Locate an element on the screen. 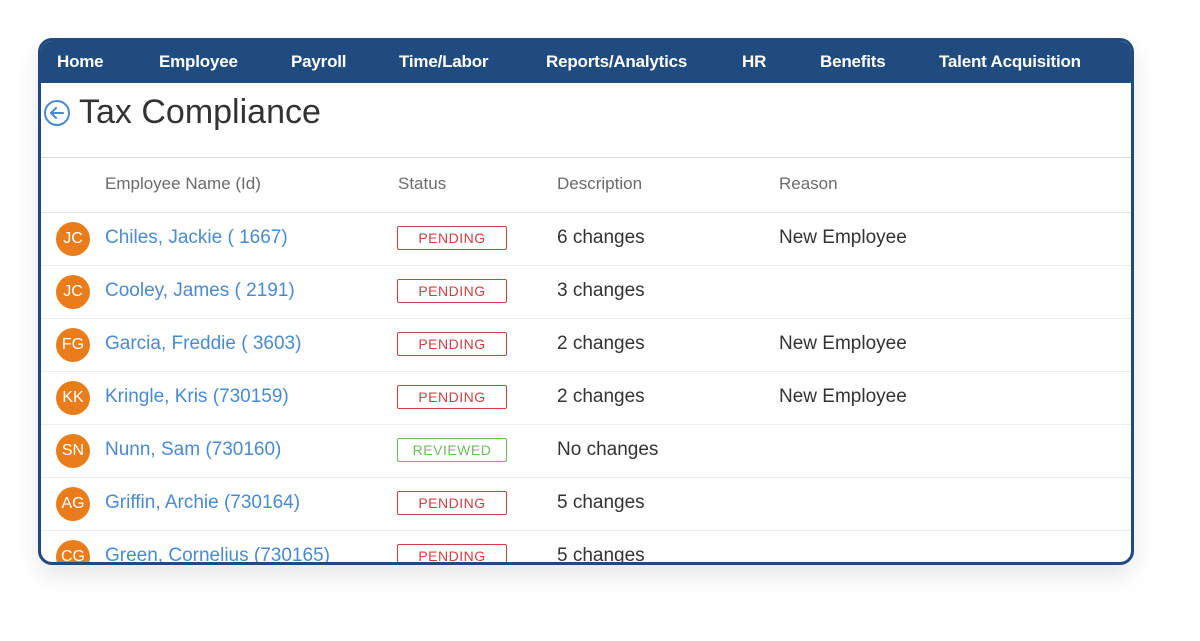 The height and width of the screenshot is (641, 1200). avatar: AG is located at coordinates (73, 504).